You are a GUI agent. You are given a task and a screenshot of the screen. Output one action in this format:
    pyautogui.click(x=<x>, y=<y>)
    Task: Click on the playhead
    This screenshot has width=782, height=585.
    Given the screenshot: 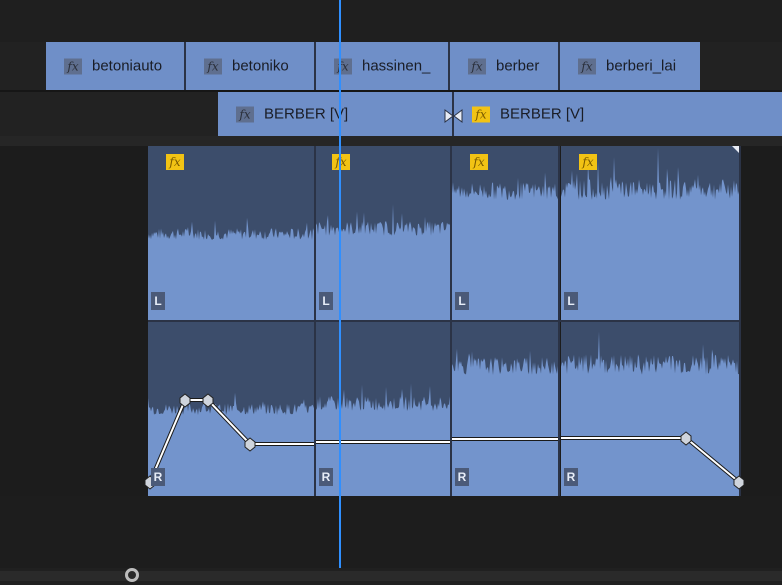 What is the action you would take?
    pyautogui.click(x=340, y=284)
    